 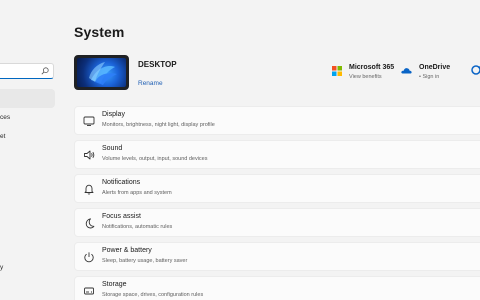 I want to click on nav-item-privacy-label: y, so click(x=1, y=267).